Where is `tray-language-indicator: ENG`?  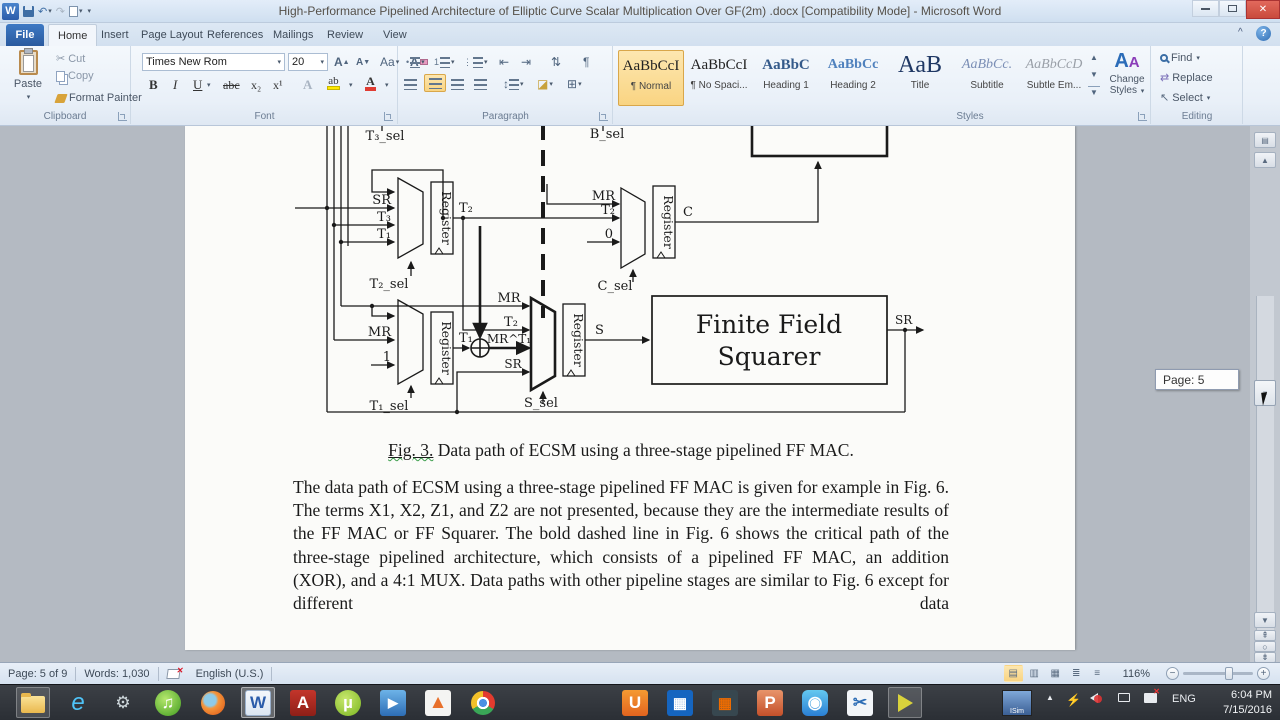
tray-language-indicator: ENG is located at coordinates (1184, 699).